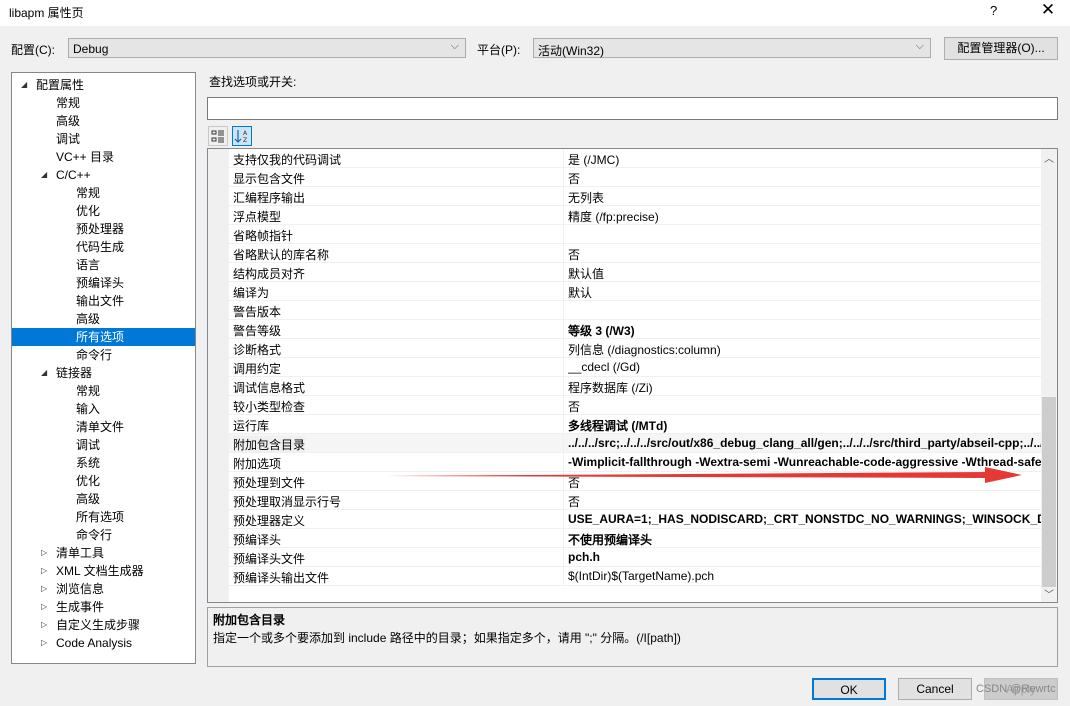  Describe the element at coordinates (103, 571) in the screenshot. I see `tree-item: ▷ XML 文档生成器` at that location.